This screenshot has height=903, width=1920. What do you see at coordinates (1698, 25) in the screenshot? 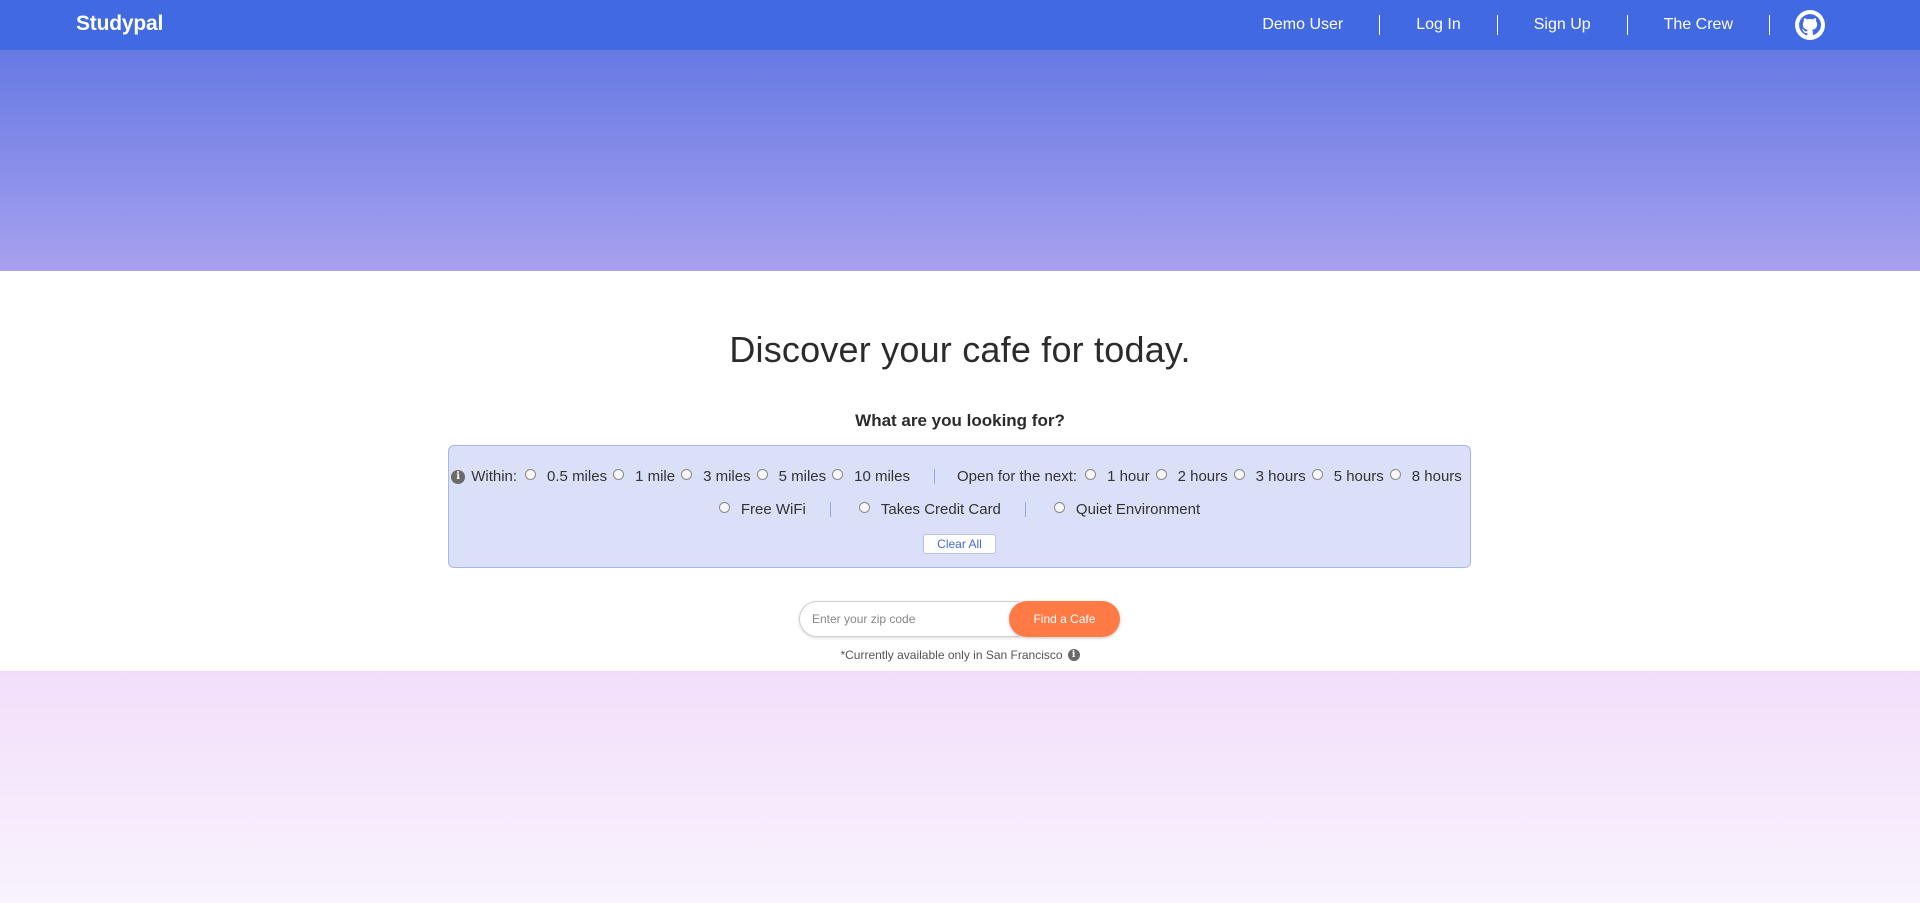
I see `nav-the-crew: The Crew` at bounding box center [1698, 25].